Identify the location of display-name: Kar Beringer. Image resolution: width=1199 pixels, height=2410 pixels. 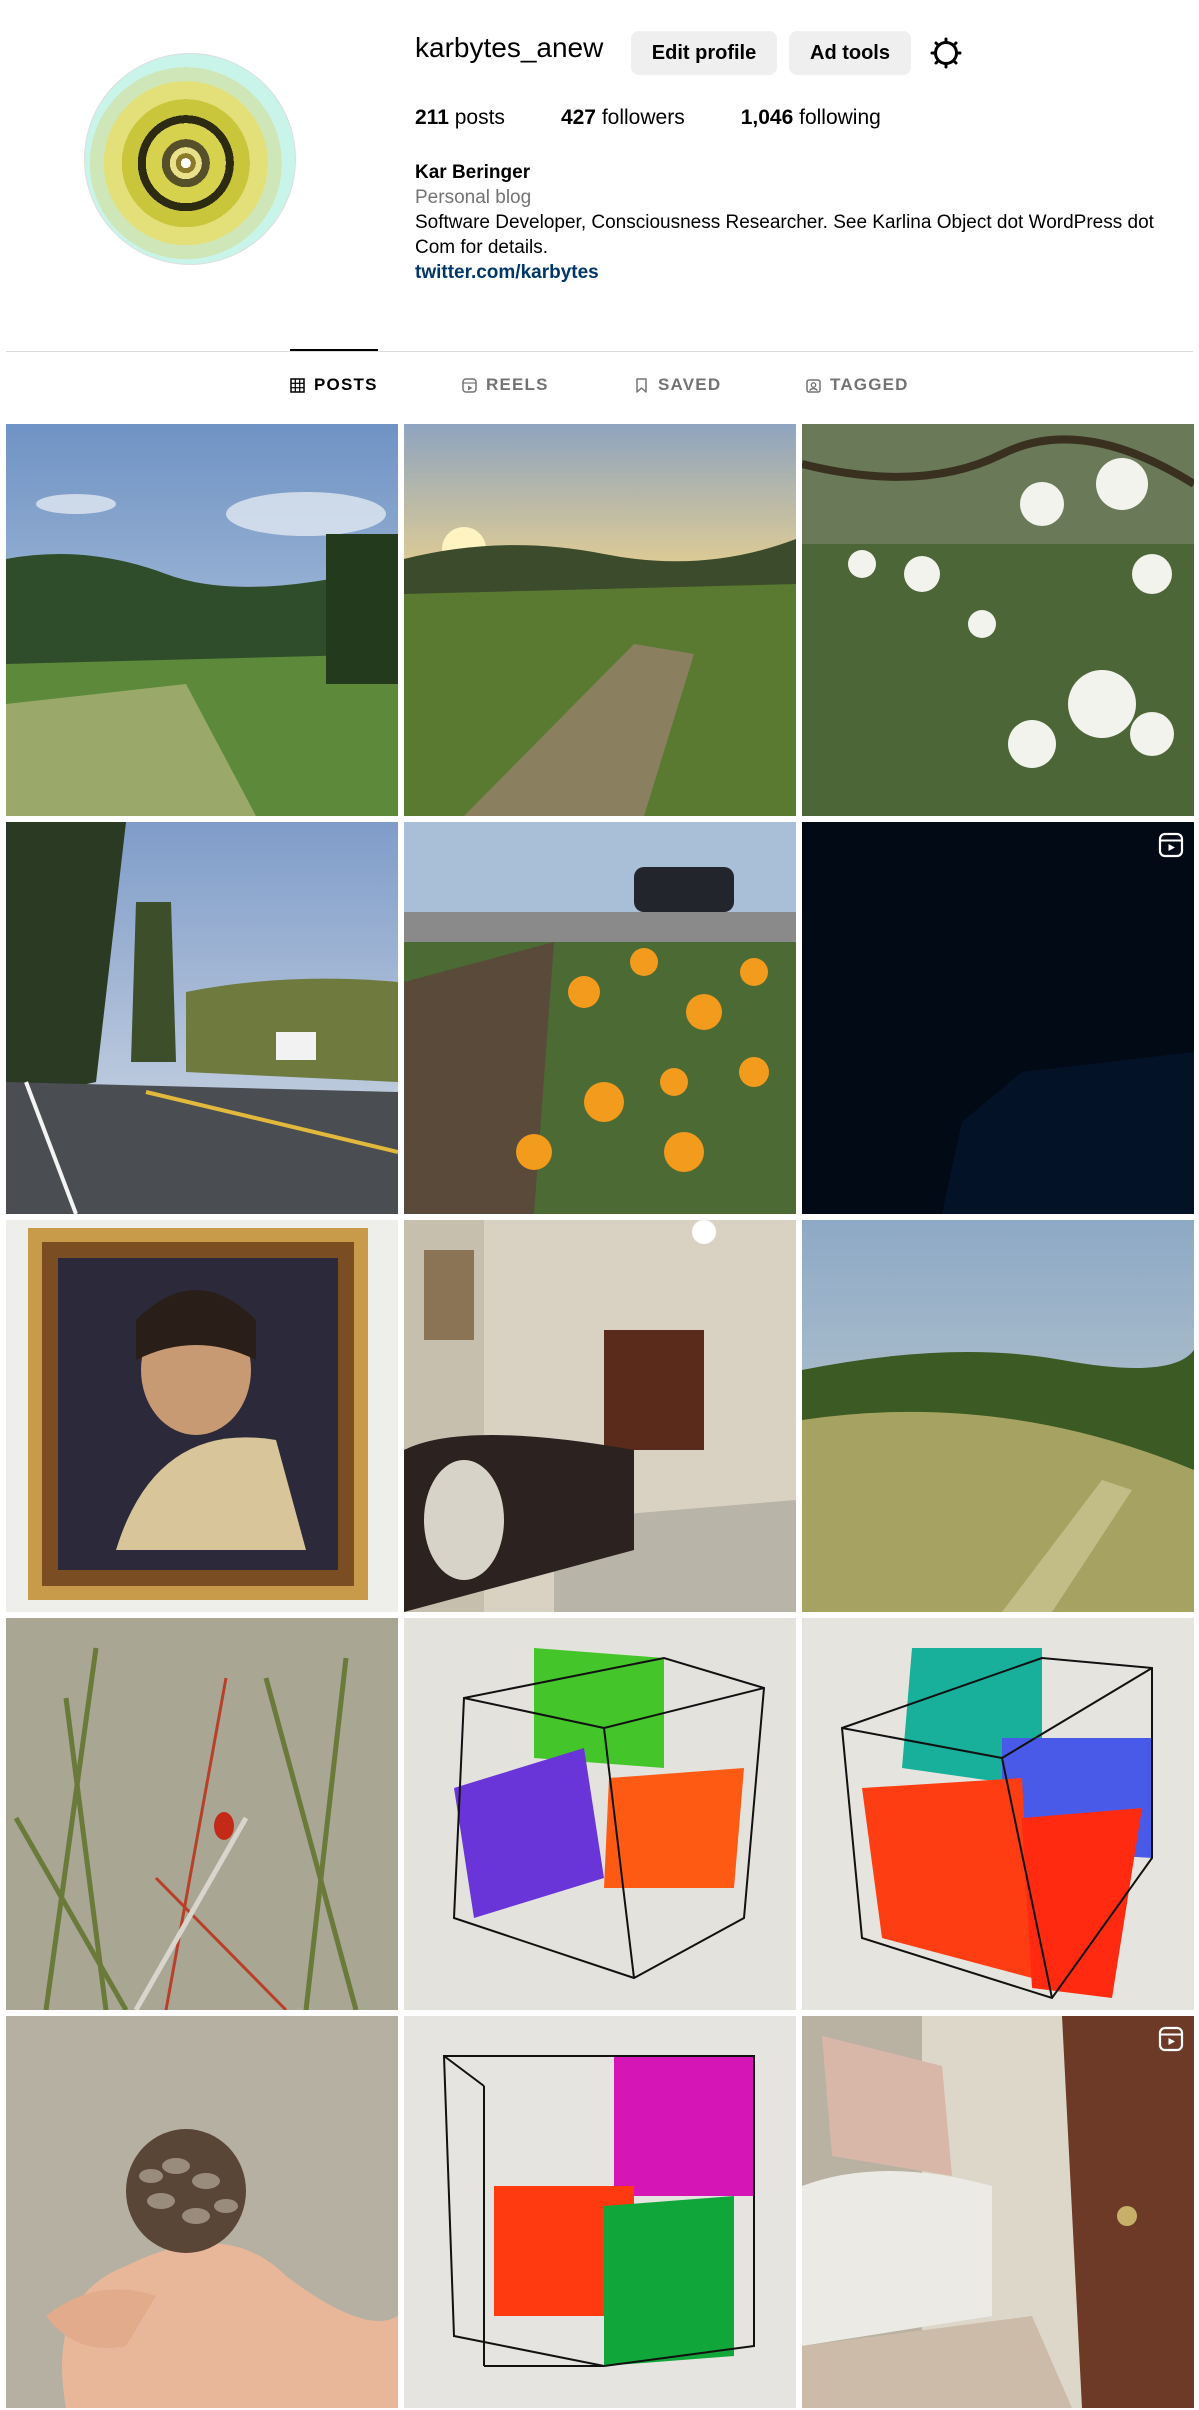
(473, 172).